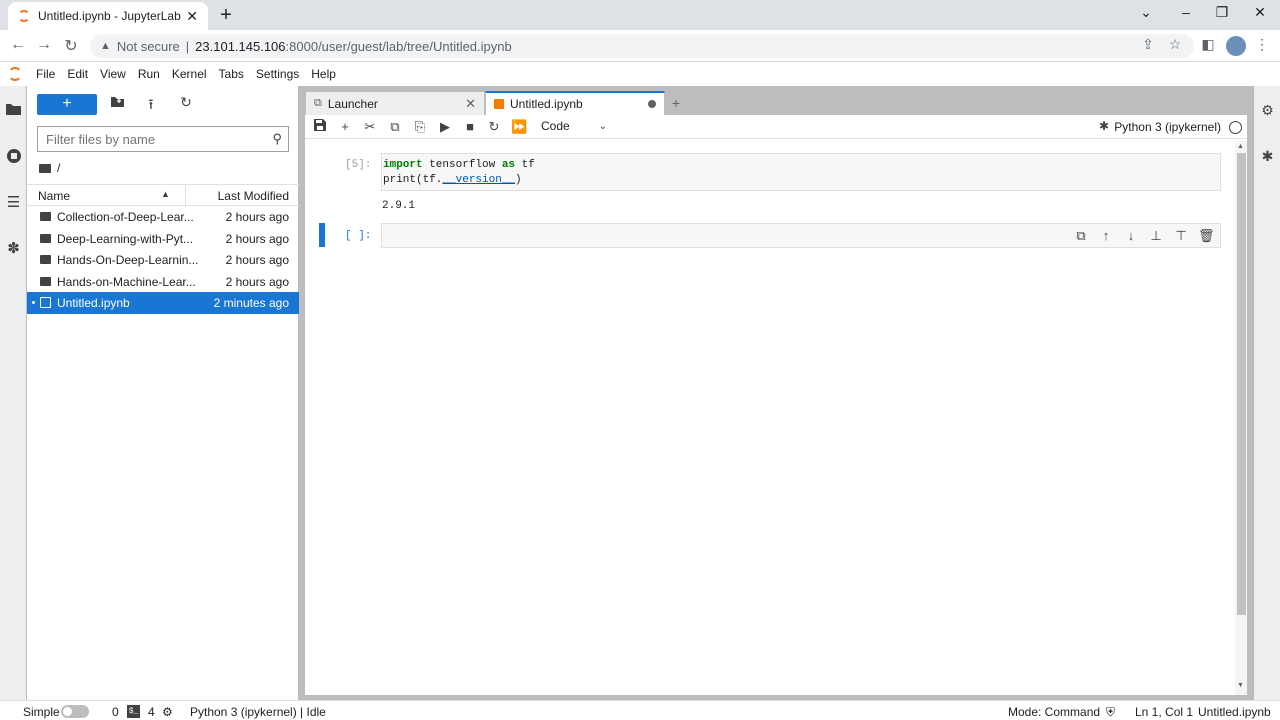 This screenshot has height=720, width=1280. Describe the element at coordinates (1240, 146) in the screenshot. I see `scroll-up-icon: ▲` at that location.